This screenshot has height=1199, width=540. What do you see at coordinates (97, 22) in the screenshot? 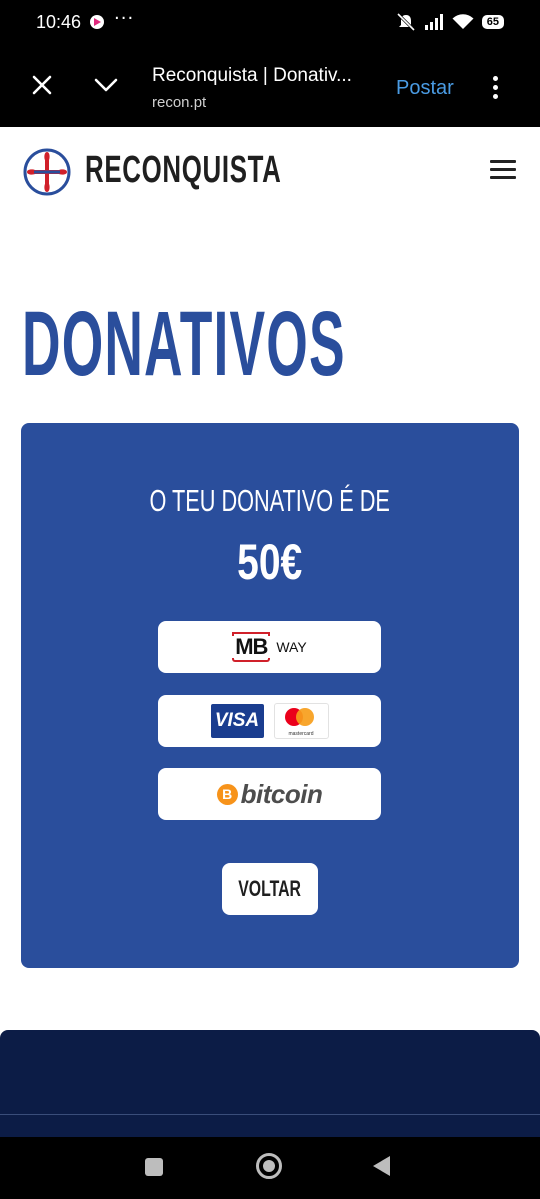
I see `play-store-notification-icon` at bounding box center [97, 22].